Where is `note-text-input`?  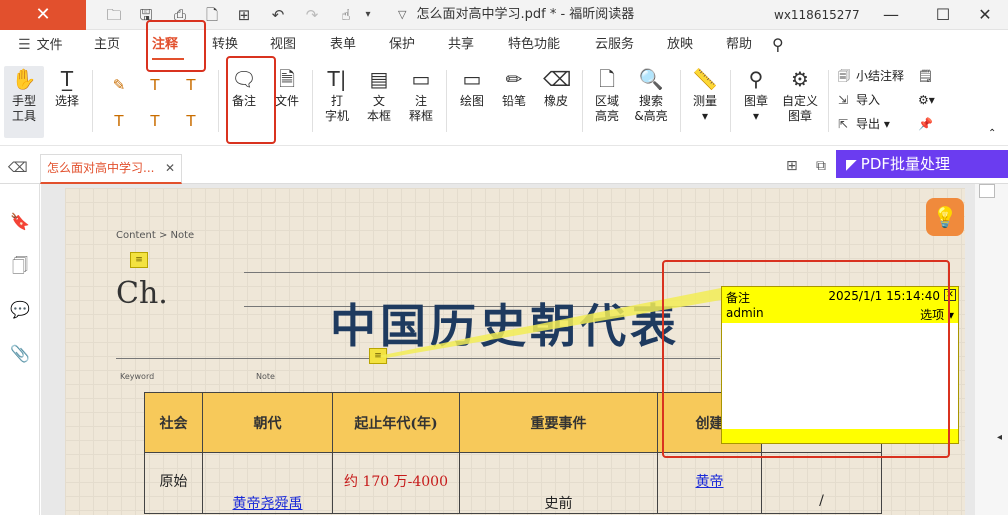 note-text-input is located at coordinates (840, 377).